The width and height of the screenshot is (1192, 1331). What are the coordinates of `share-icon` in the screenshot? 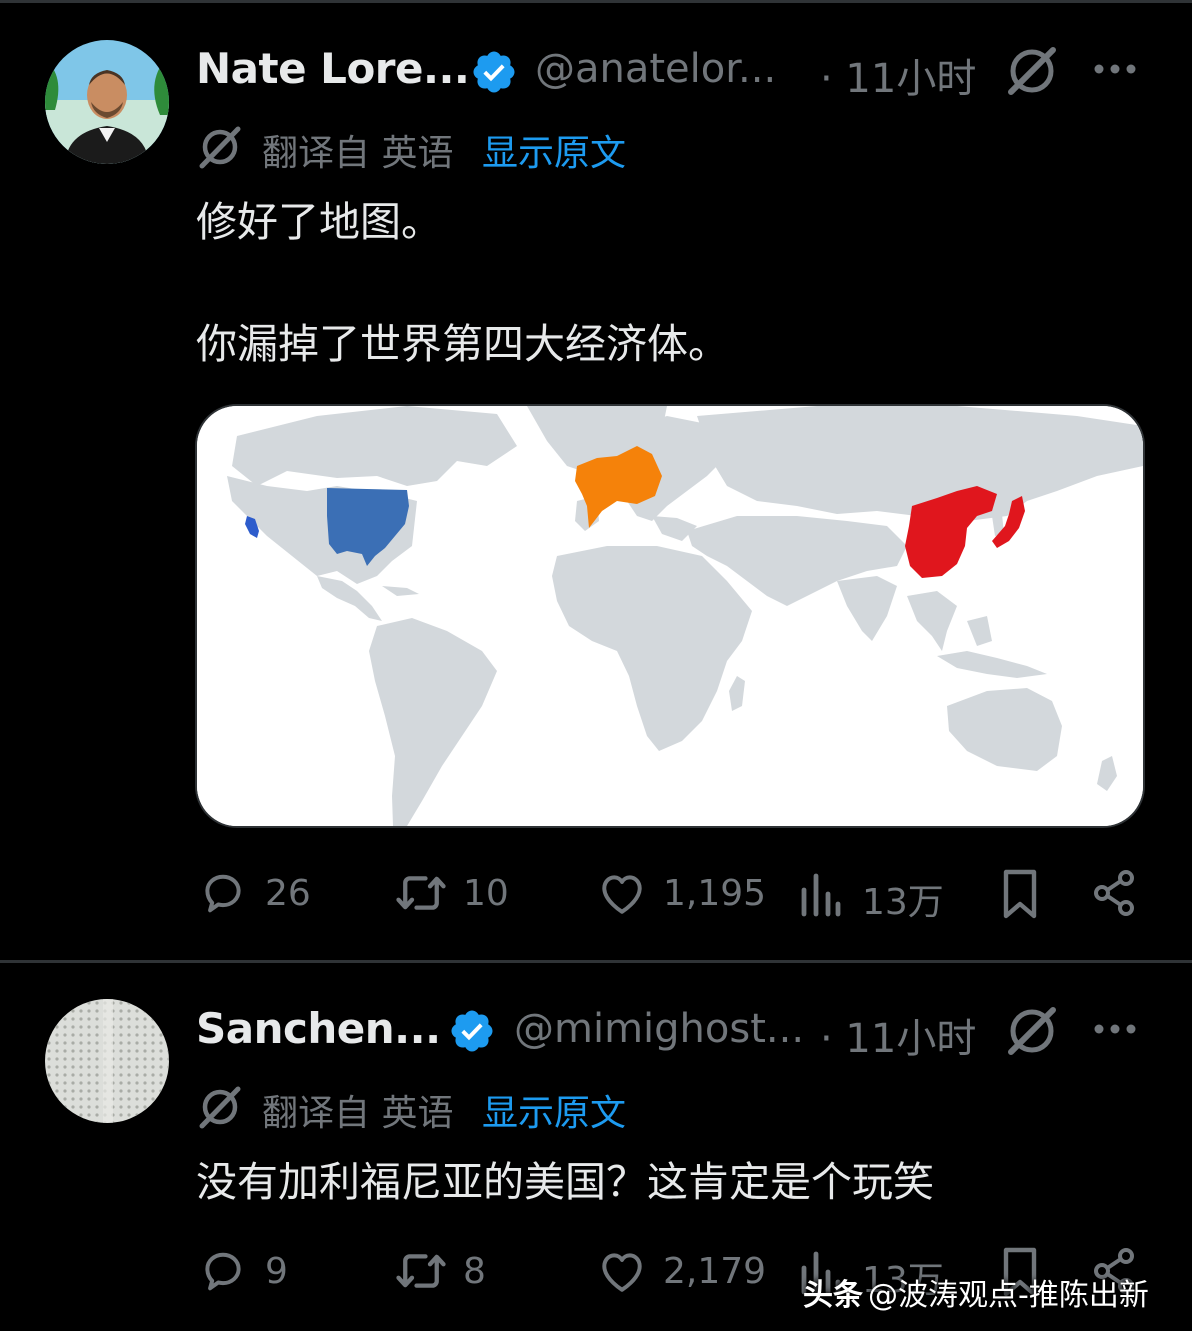 It's located at (1114, 893).